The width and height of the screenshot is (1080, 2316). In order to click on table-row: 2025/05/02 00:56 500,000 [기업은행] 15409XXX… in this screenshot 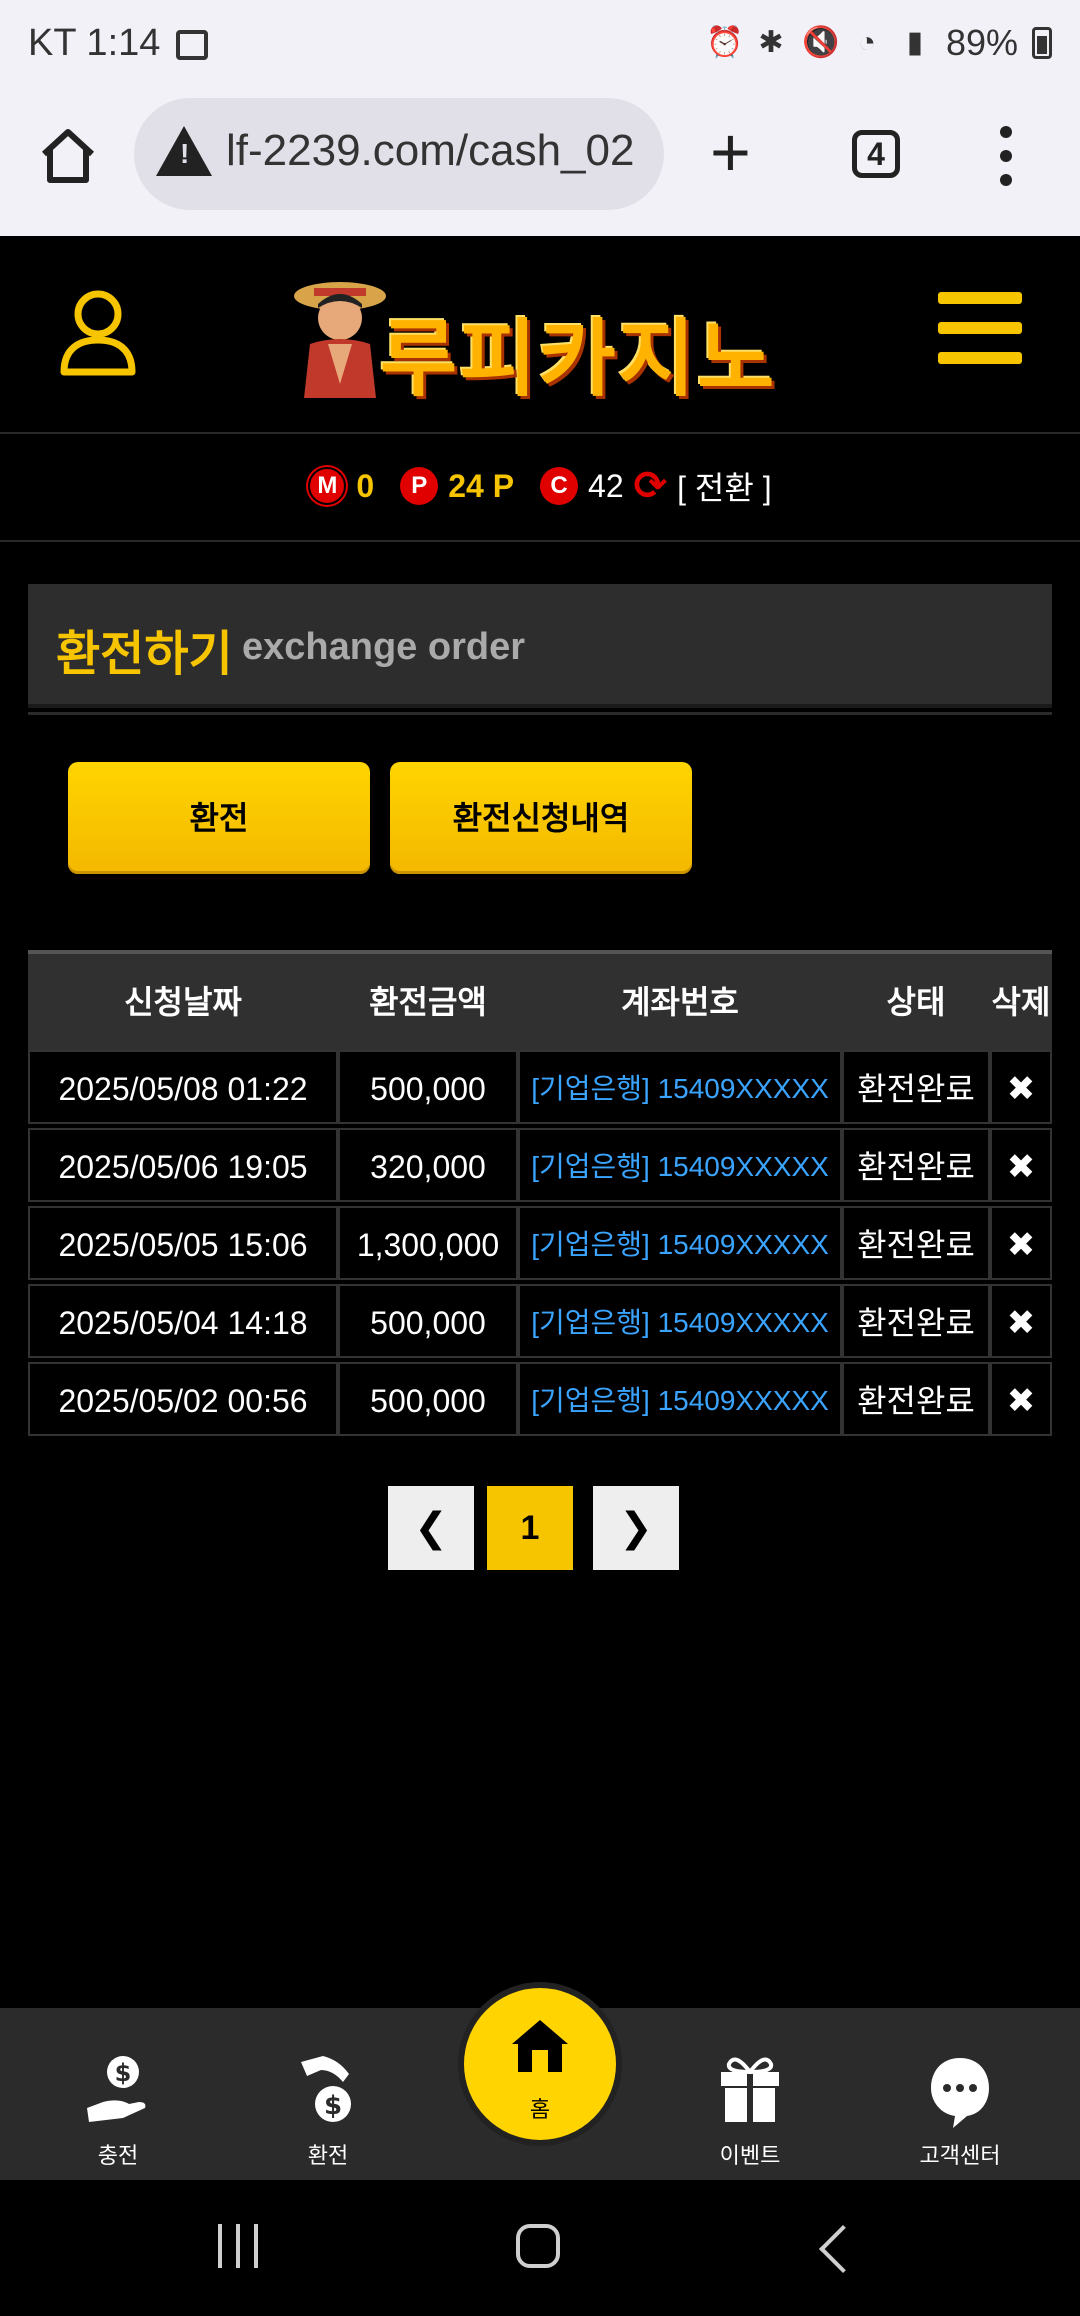, I will do `click(540, 1401)`.